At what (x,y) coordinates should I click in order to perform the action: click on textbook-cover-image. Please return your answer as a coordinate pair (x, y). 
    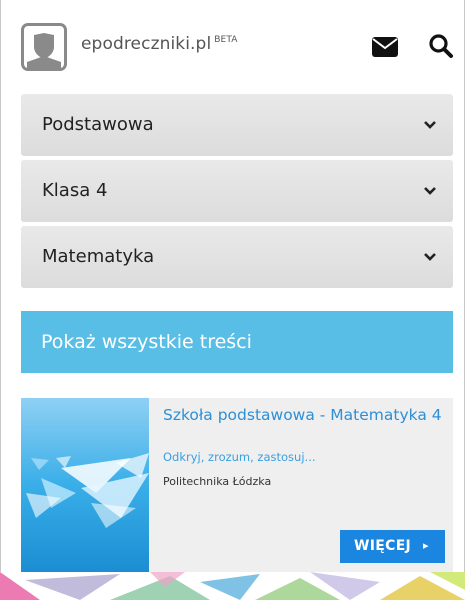
    Looking at the image, I should click on (85, 485).